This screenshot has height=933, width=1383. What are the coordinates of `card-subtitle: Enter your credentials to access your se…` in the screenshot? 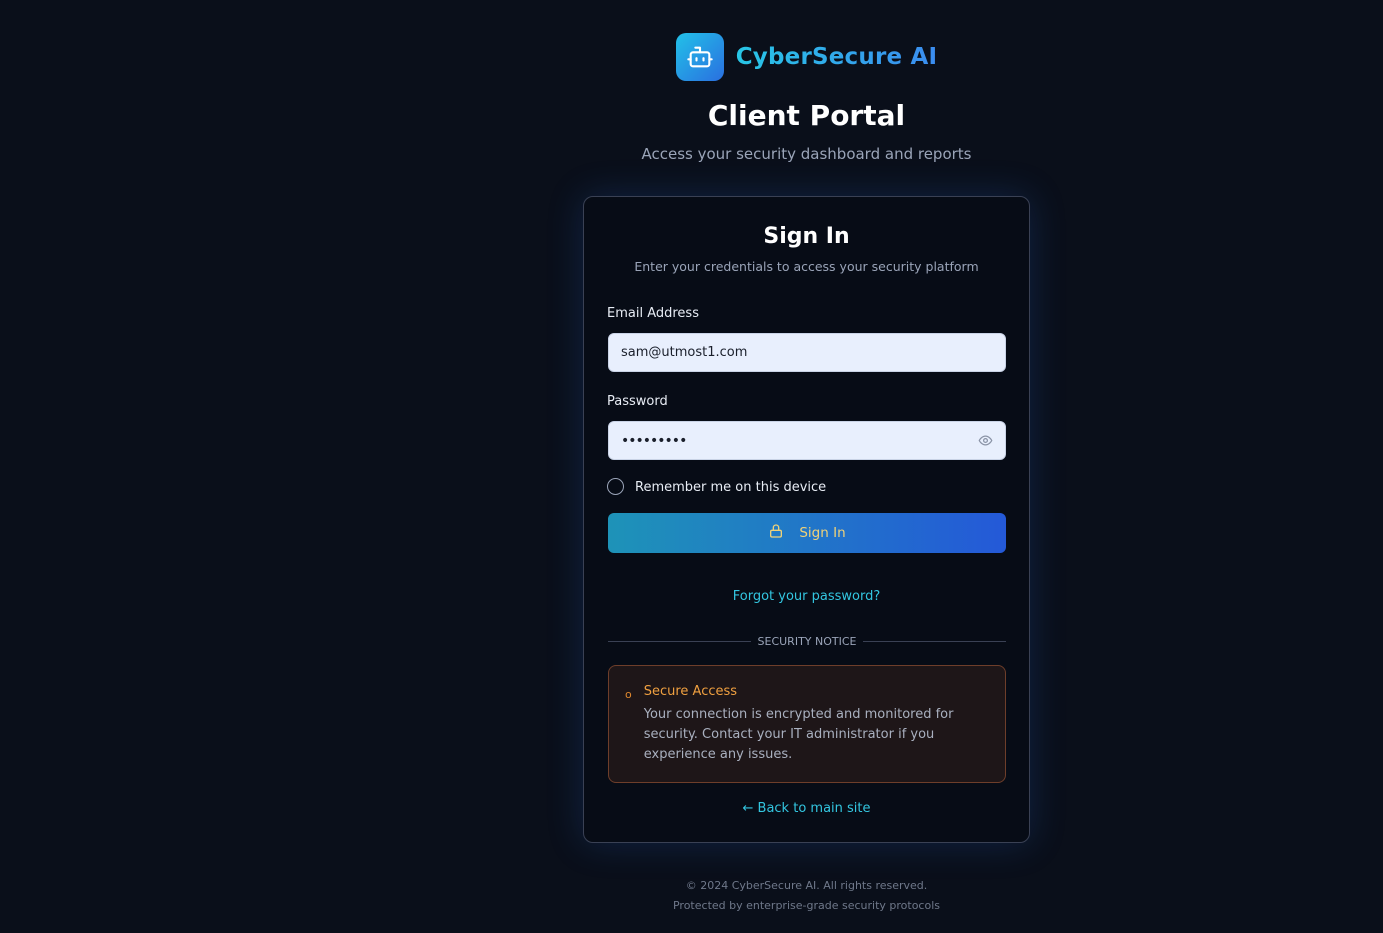 It's located at (806, 266).